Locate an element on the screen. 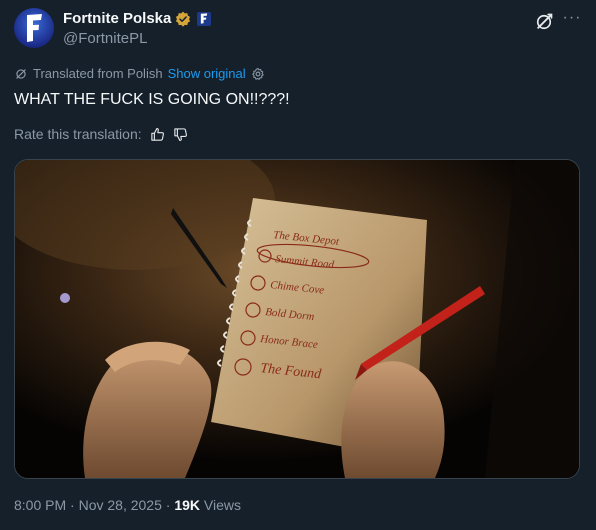  fortnite-logo-icon is located at coordinates (34, 28).